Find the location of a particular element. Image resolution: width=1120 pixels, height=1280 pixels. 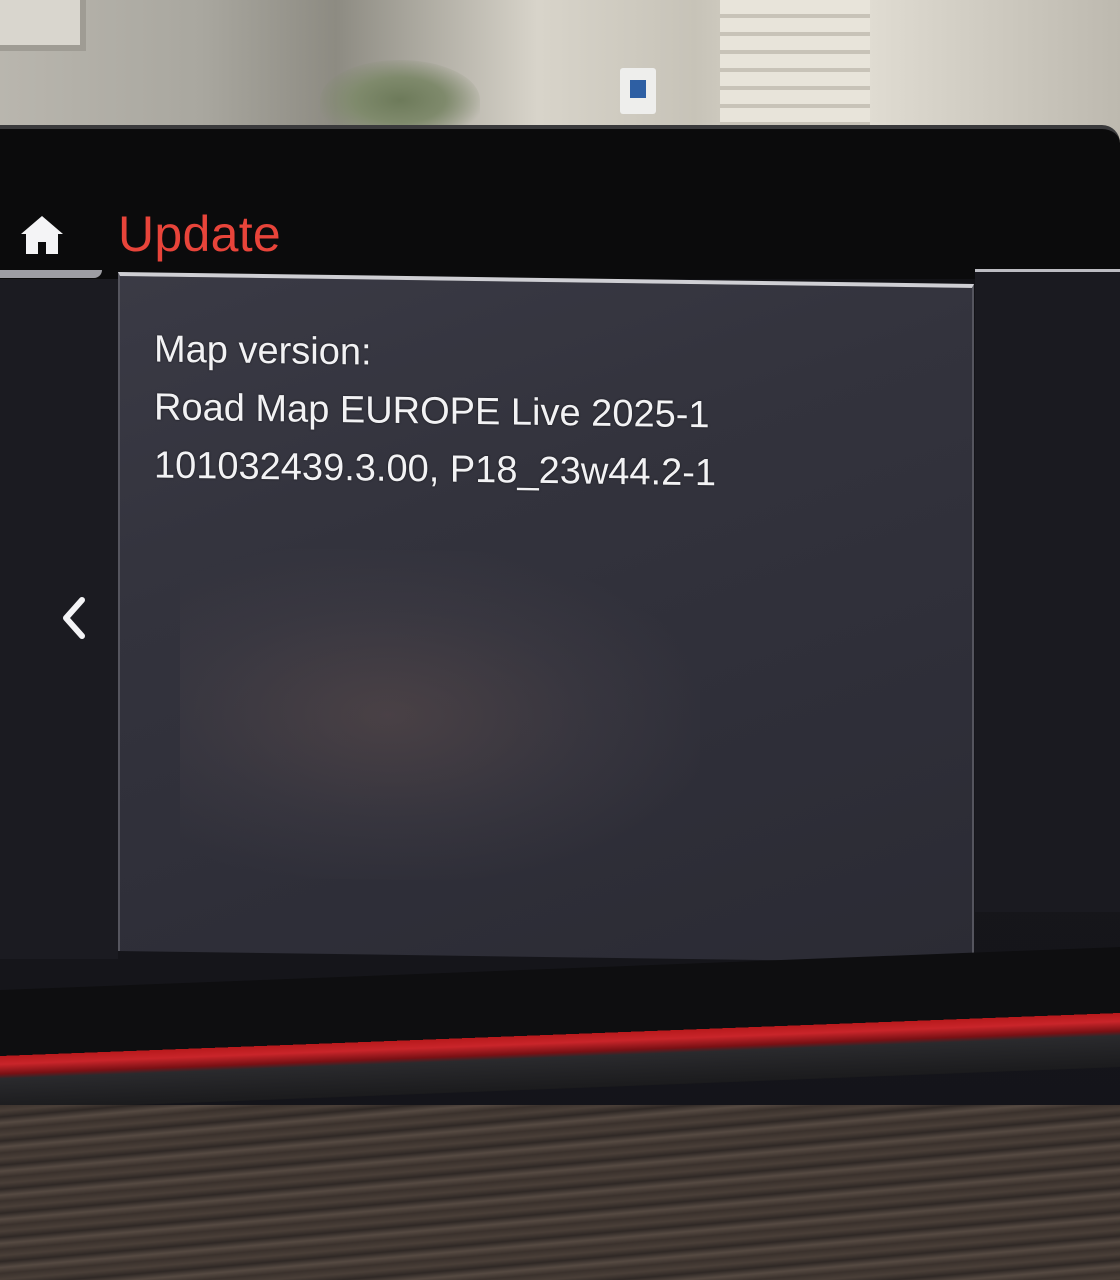

map-name: Road Map EUROPE Live 2025-1 is located at coordinates (432, 411).